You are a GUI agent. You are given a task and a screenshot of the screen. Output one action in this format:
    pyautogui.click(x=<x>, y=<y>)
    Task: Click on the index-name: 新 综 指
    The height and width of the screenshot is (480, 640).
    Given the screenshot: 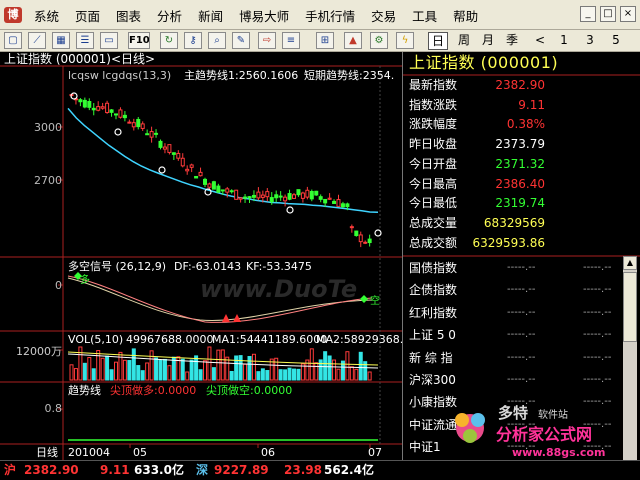 What is the action you would take?
    pyautogui.click(x=431, y=357)
    